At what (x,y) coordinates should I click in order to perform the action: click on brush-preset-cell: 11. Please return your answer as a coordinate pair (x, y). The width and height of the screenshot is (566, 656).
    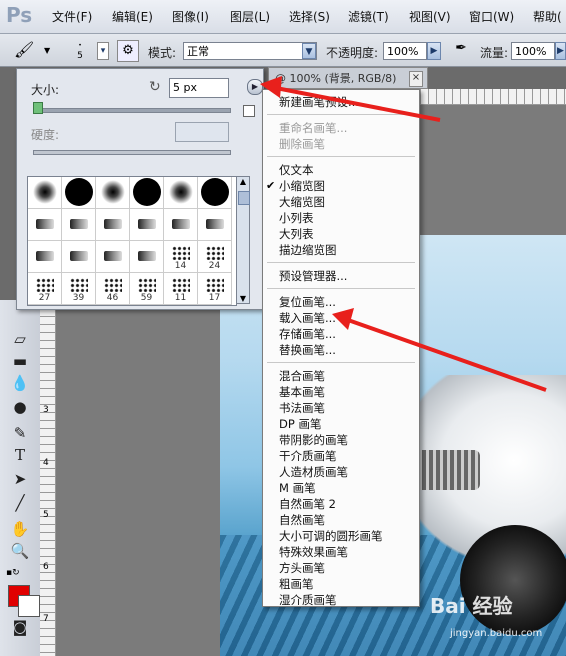
    Looking at the image, I should click on (181, 289).